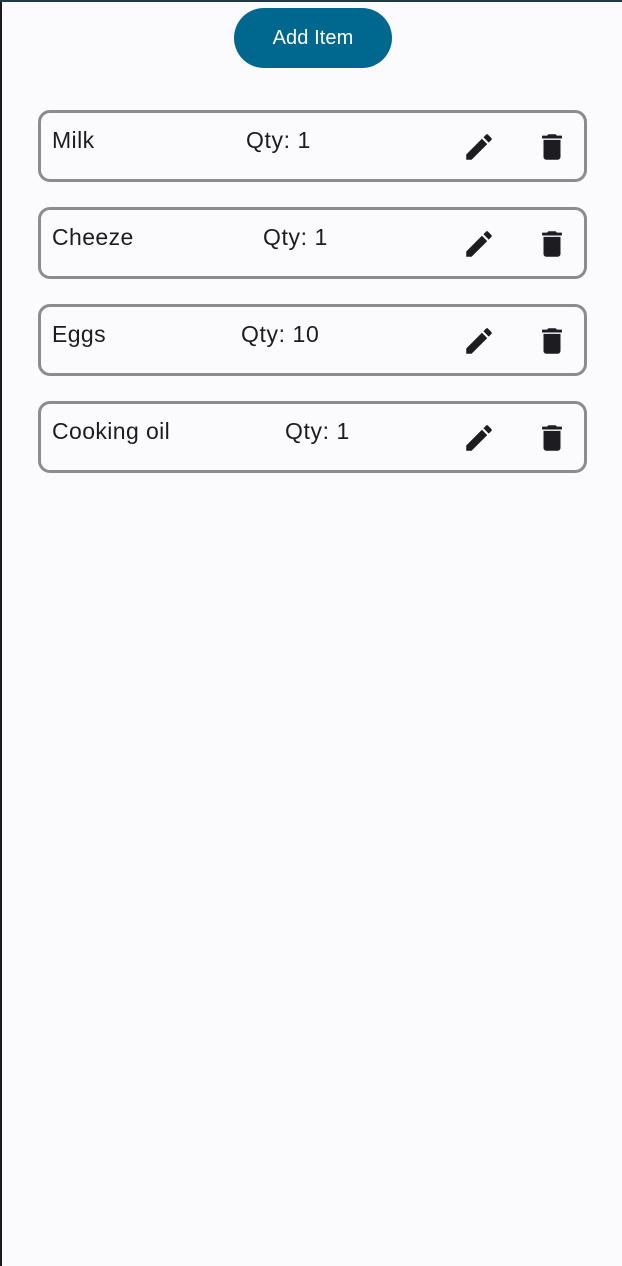 The image size is (622, 1266). Describe the element at coordinates (111, 431) in the screenshot. I see `item-name: Cooking oil` at that location.